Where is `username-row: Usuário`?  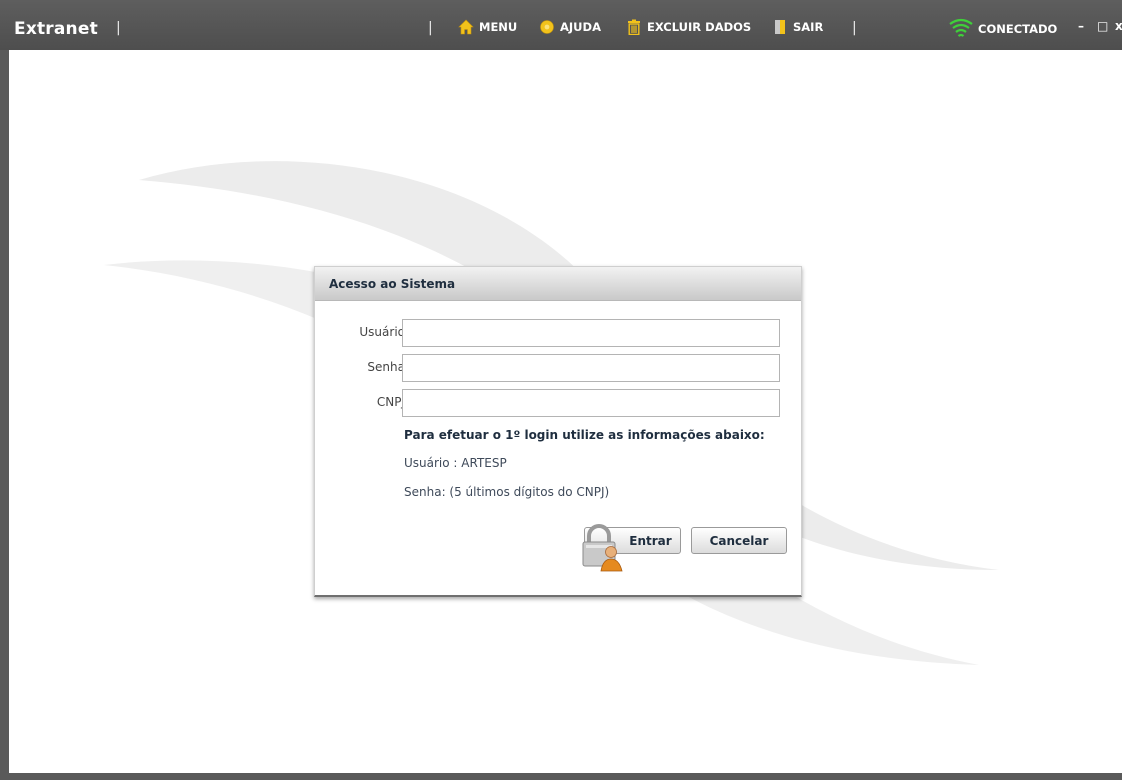 username-row: Usuário is located at coordinates (558, 333).